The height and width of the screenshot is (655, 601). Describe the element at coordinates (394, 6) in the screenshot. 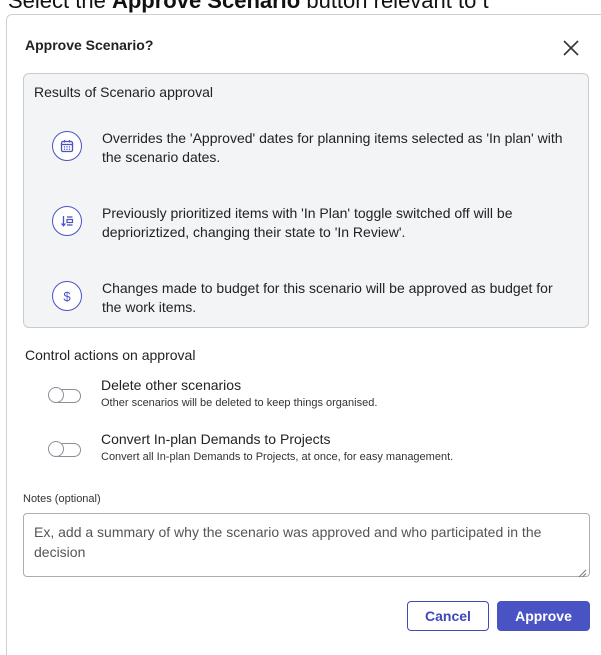

I see `caption-suffix: button relevant to t` at that location.